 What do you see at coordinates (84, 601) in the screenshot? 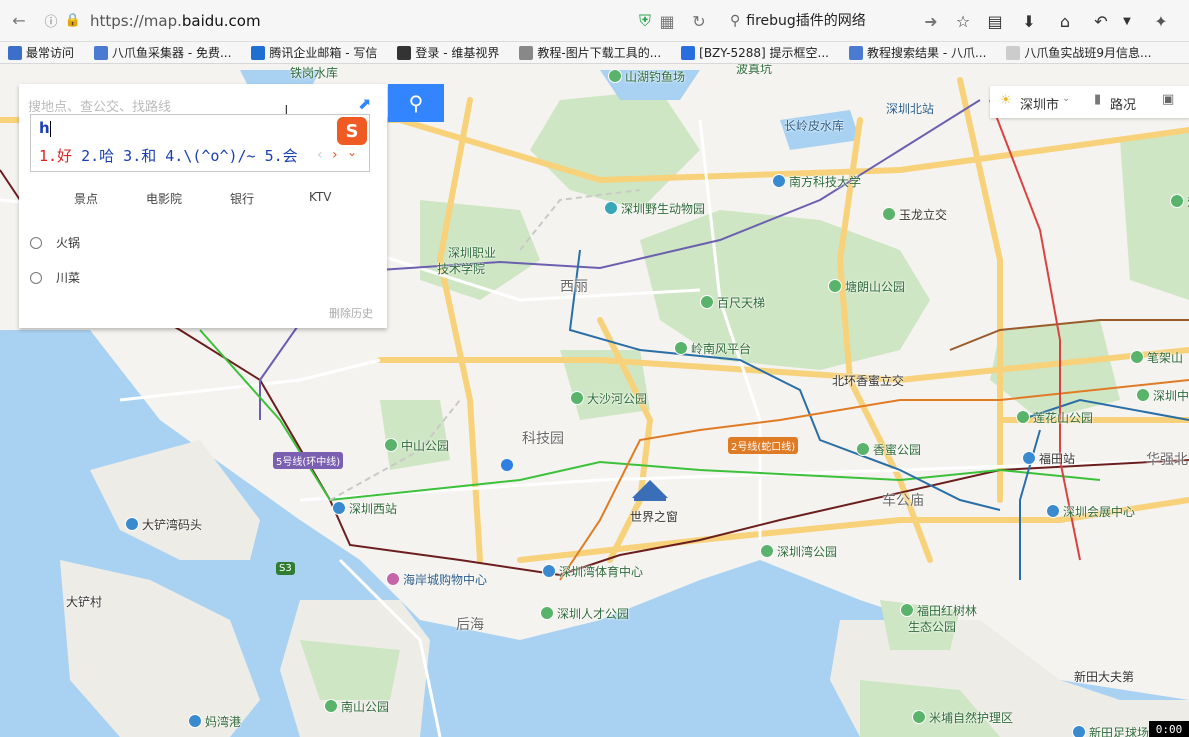
I see `map-place-label: 大铲村` at bounding box center [84, 601].